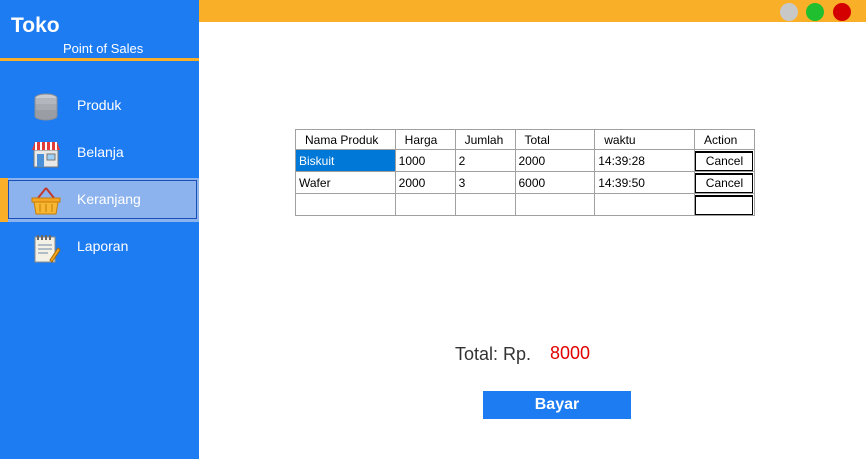  Describe the element at coordinates (345, 139) in the screenshot. I see `column-header: Nama Produk` at that location.